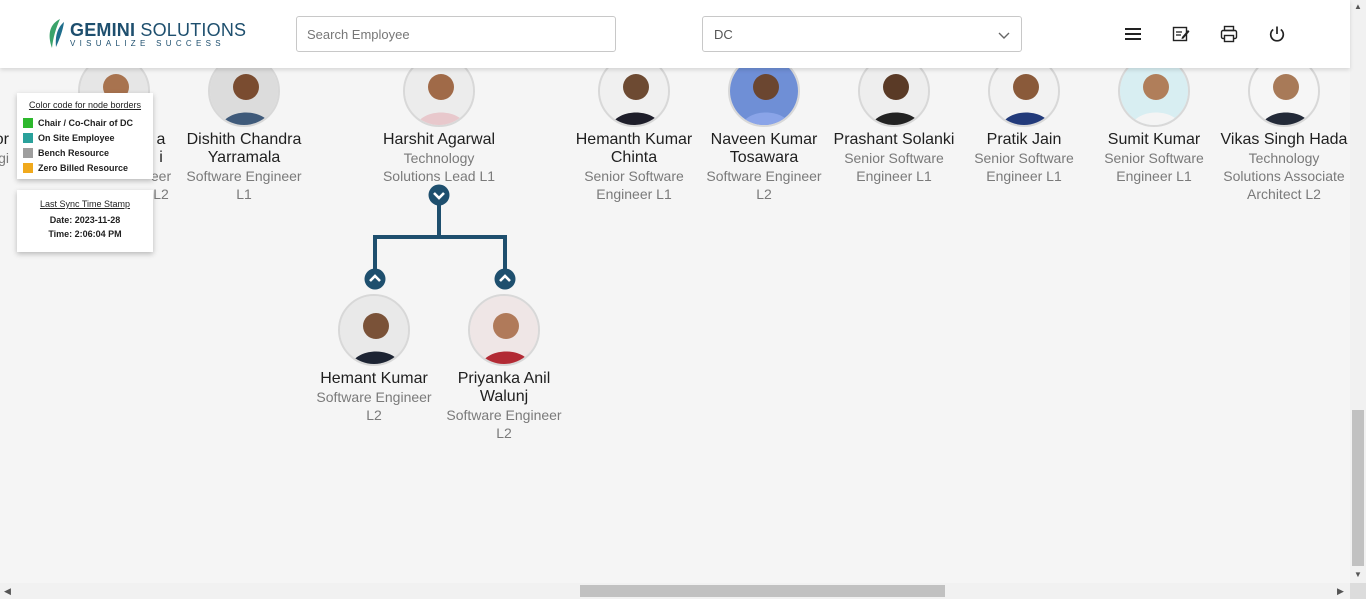 The width and height of the screenshot is (1366, 599). I want to click on org-node-pratik: Pratik Jain Senior Software Engineer L1, so click(1024, 126).